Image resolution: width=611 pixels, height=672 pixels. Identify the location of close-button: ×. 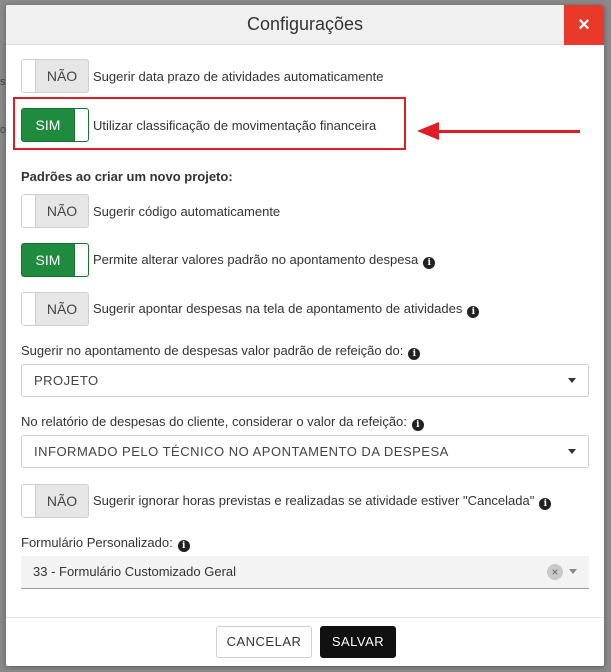
(584, 25).